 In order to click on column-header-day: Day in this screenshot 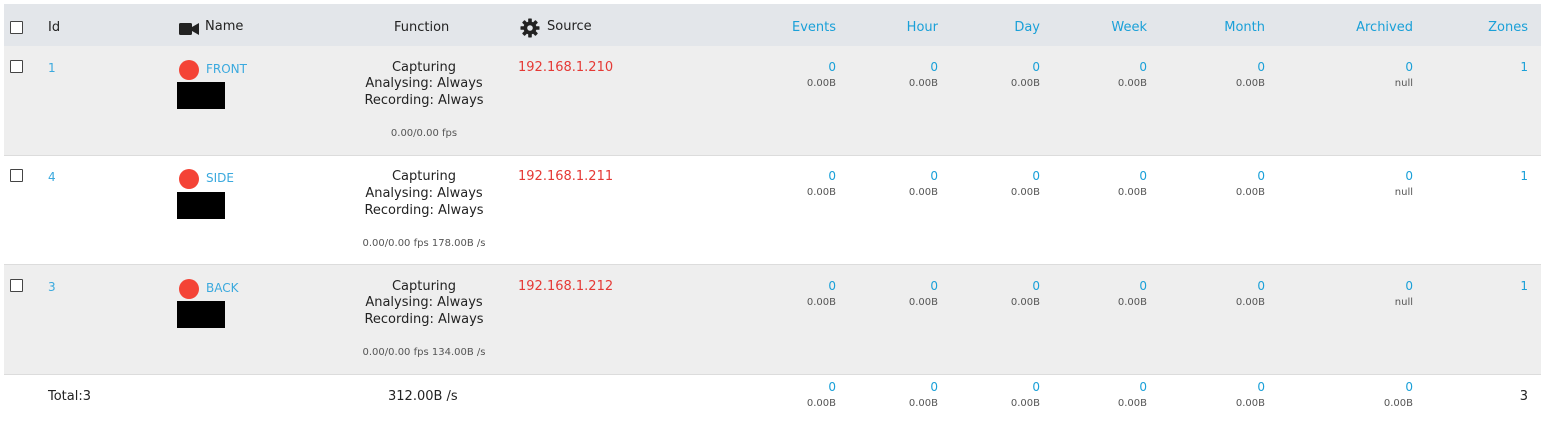, I will do `click(1000, 27)`.